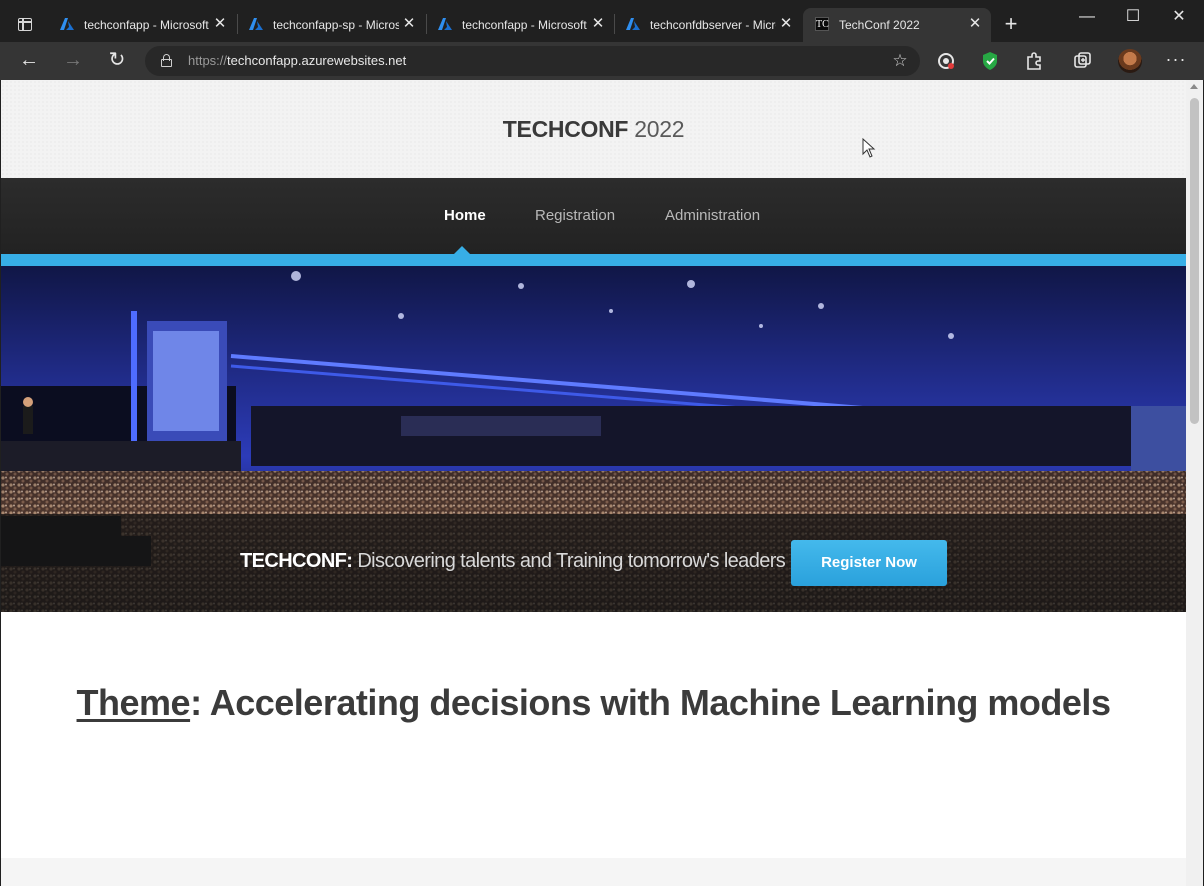  Describe the element at coordinates (1083, 61) in the screenshot. I see `collections-icon` at that location.